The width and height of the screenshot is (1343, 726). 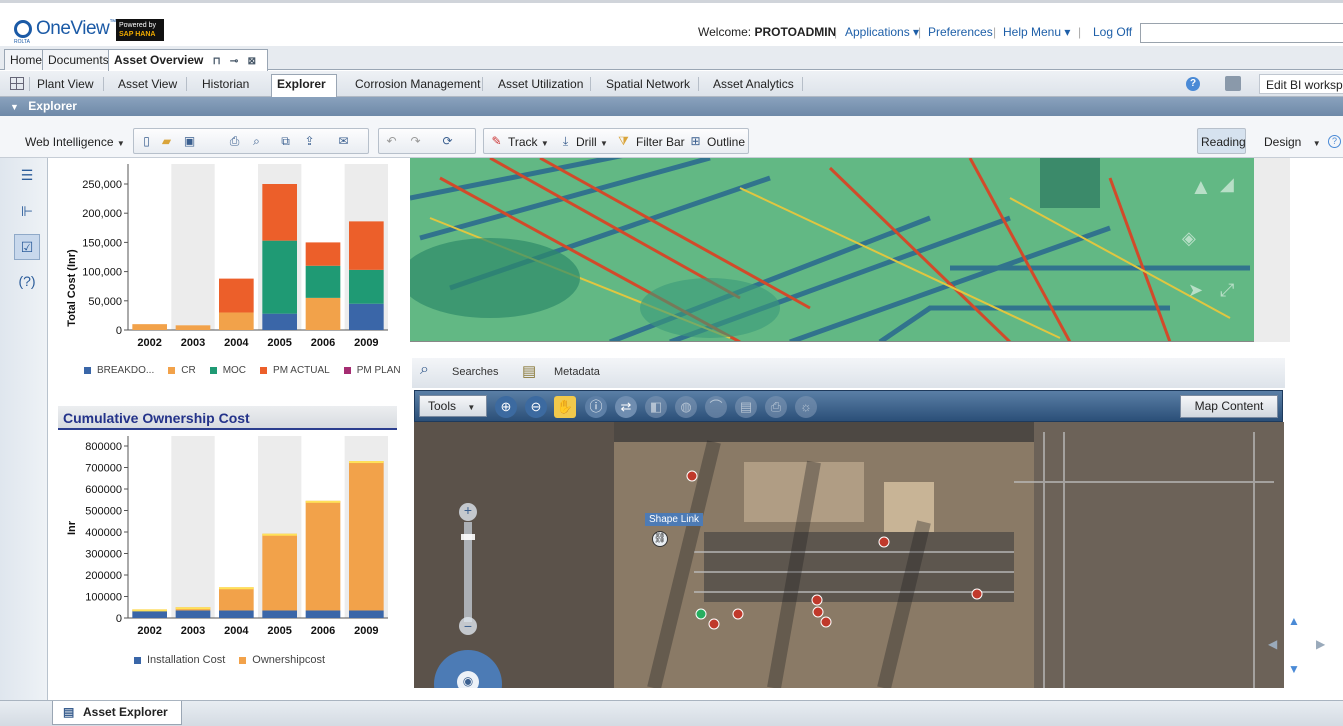 What do you see at coordinates (656, 407) in the screenshot?
I see `layer-icon: ◧` at bounding box center [656, 407].